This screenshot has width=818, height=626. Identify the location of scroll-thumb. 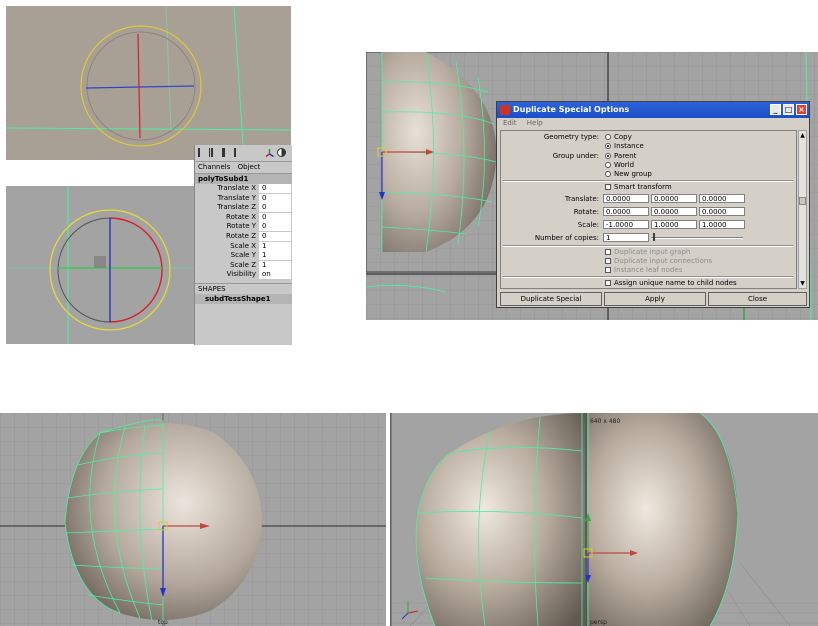
(802, 201).